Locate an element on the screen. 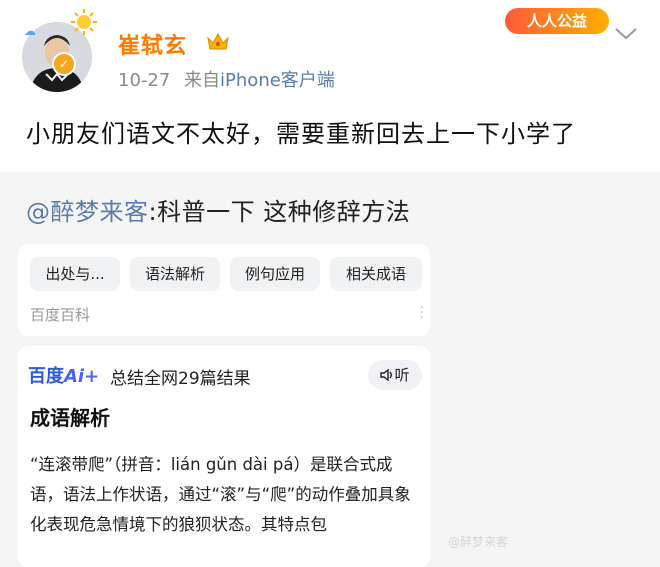 The width and height of the screenshot is (660, 567). speaker-icon is located at coordinates (386, 375).